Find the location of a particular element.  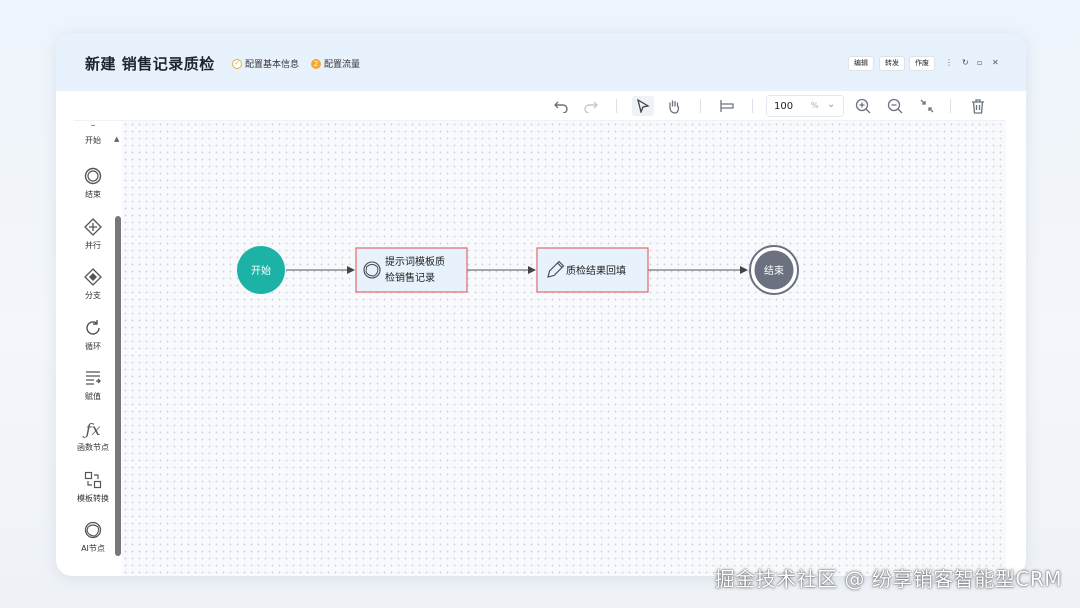

watermark: 掘金技术社区 @ 纷享销客智能型CRM is located at coordinates (888, 579).